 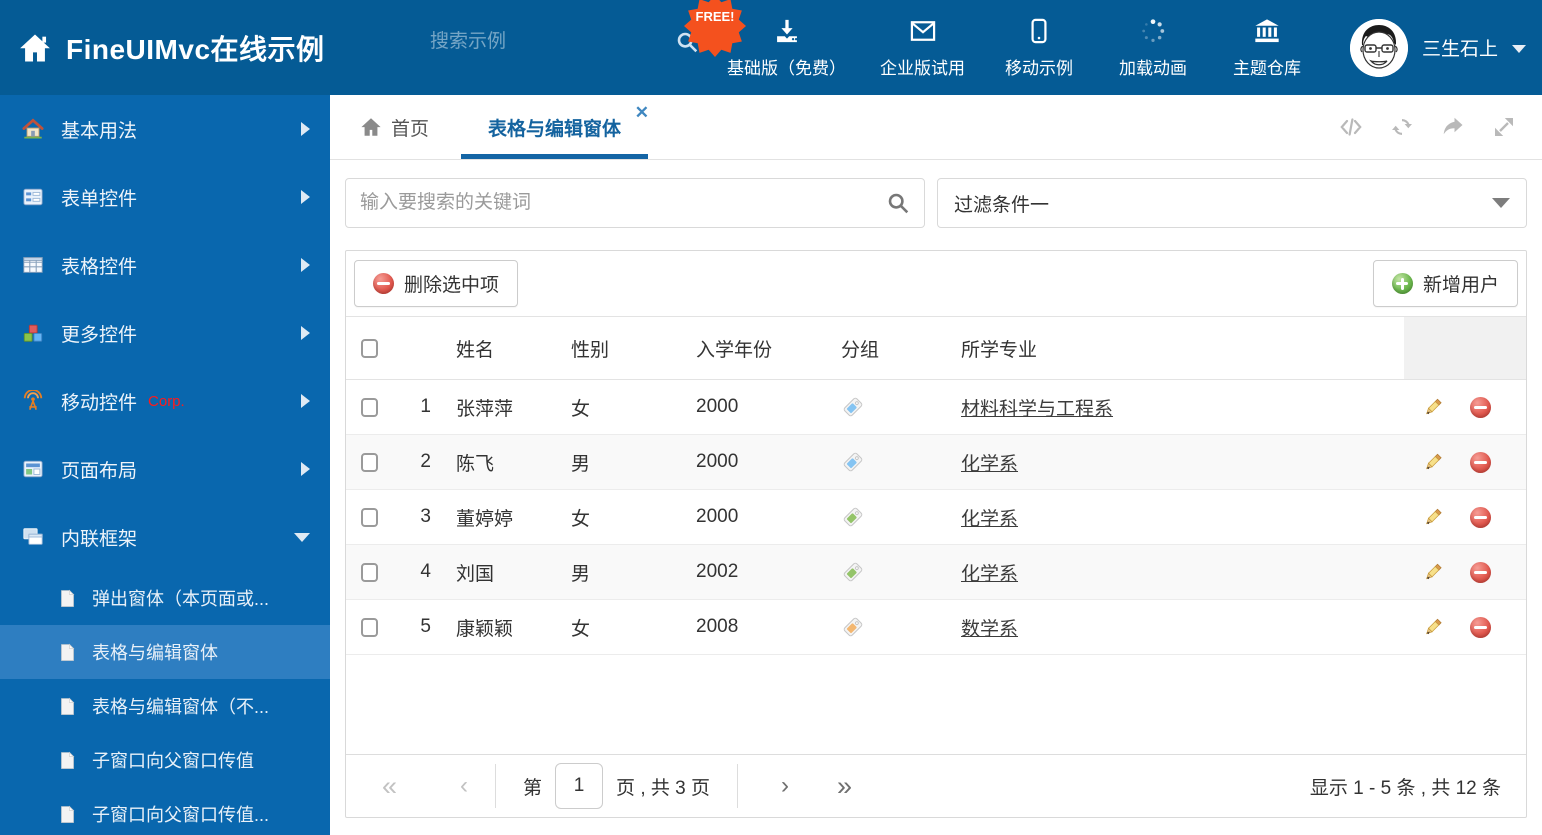 What do you see at coordinates (195, 49) in the screenshot?
I see `app-title: FineUIMvc在线示例` at bounding box center [195, 49].